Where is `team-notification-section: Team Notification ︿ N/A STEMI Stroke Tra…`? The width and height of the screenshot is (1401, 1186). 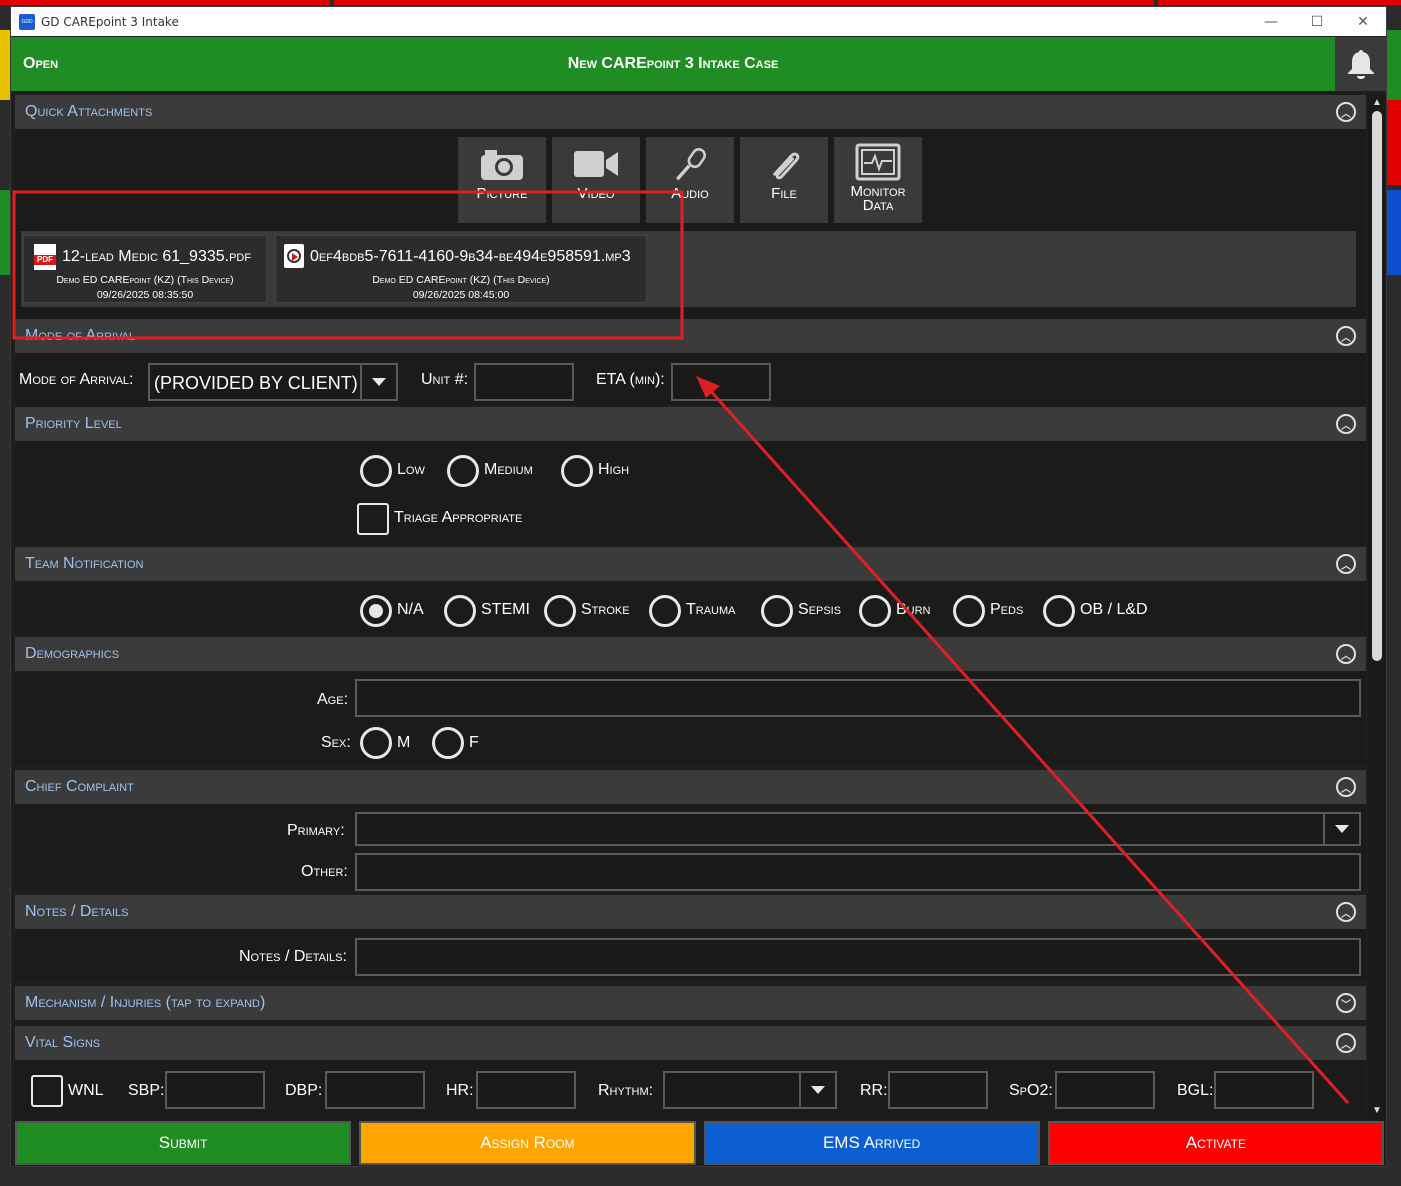
team-notification-section: Team Notification ︿ N/A STEMI Stroke Tra… is located at coordinates (690, 591).